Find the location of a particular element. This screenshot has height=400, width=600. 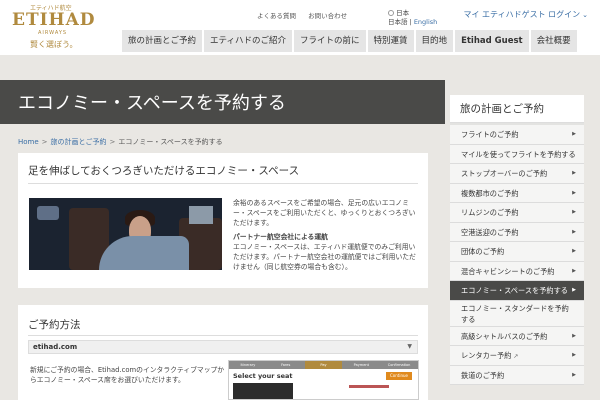

sidebar-item-economy-standard: エコノミー・スタンダードを予約する is located at coordinates (517, 313).